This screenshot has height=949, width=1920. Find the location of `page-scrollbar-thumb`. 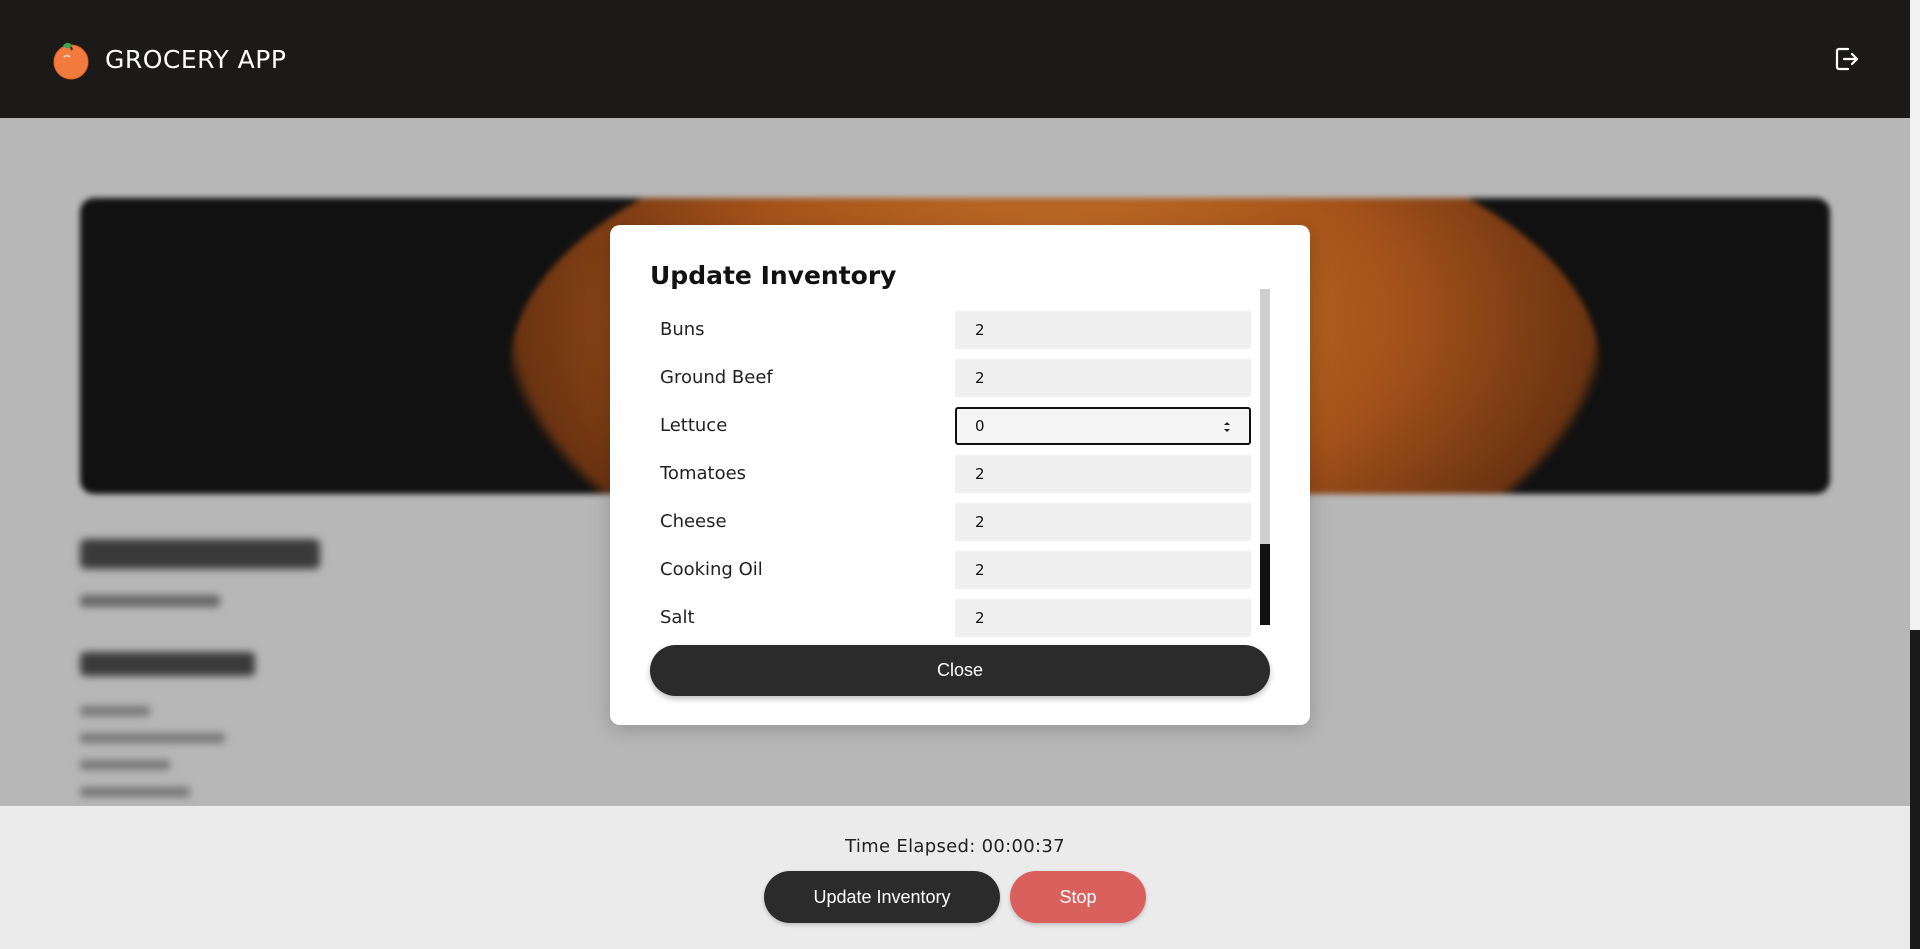

page-scrollbar-thumb is located at coordinates (1915, 789).